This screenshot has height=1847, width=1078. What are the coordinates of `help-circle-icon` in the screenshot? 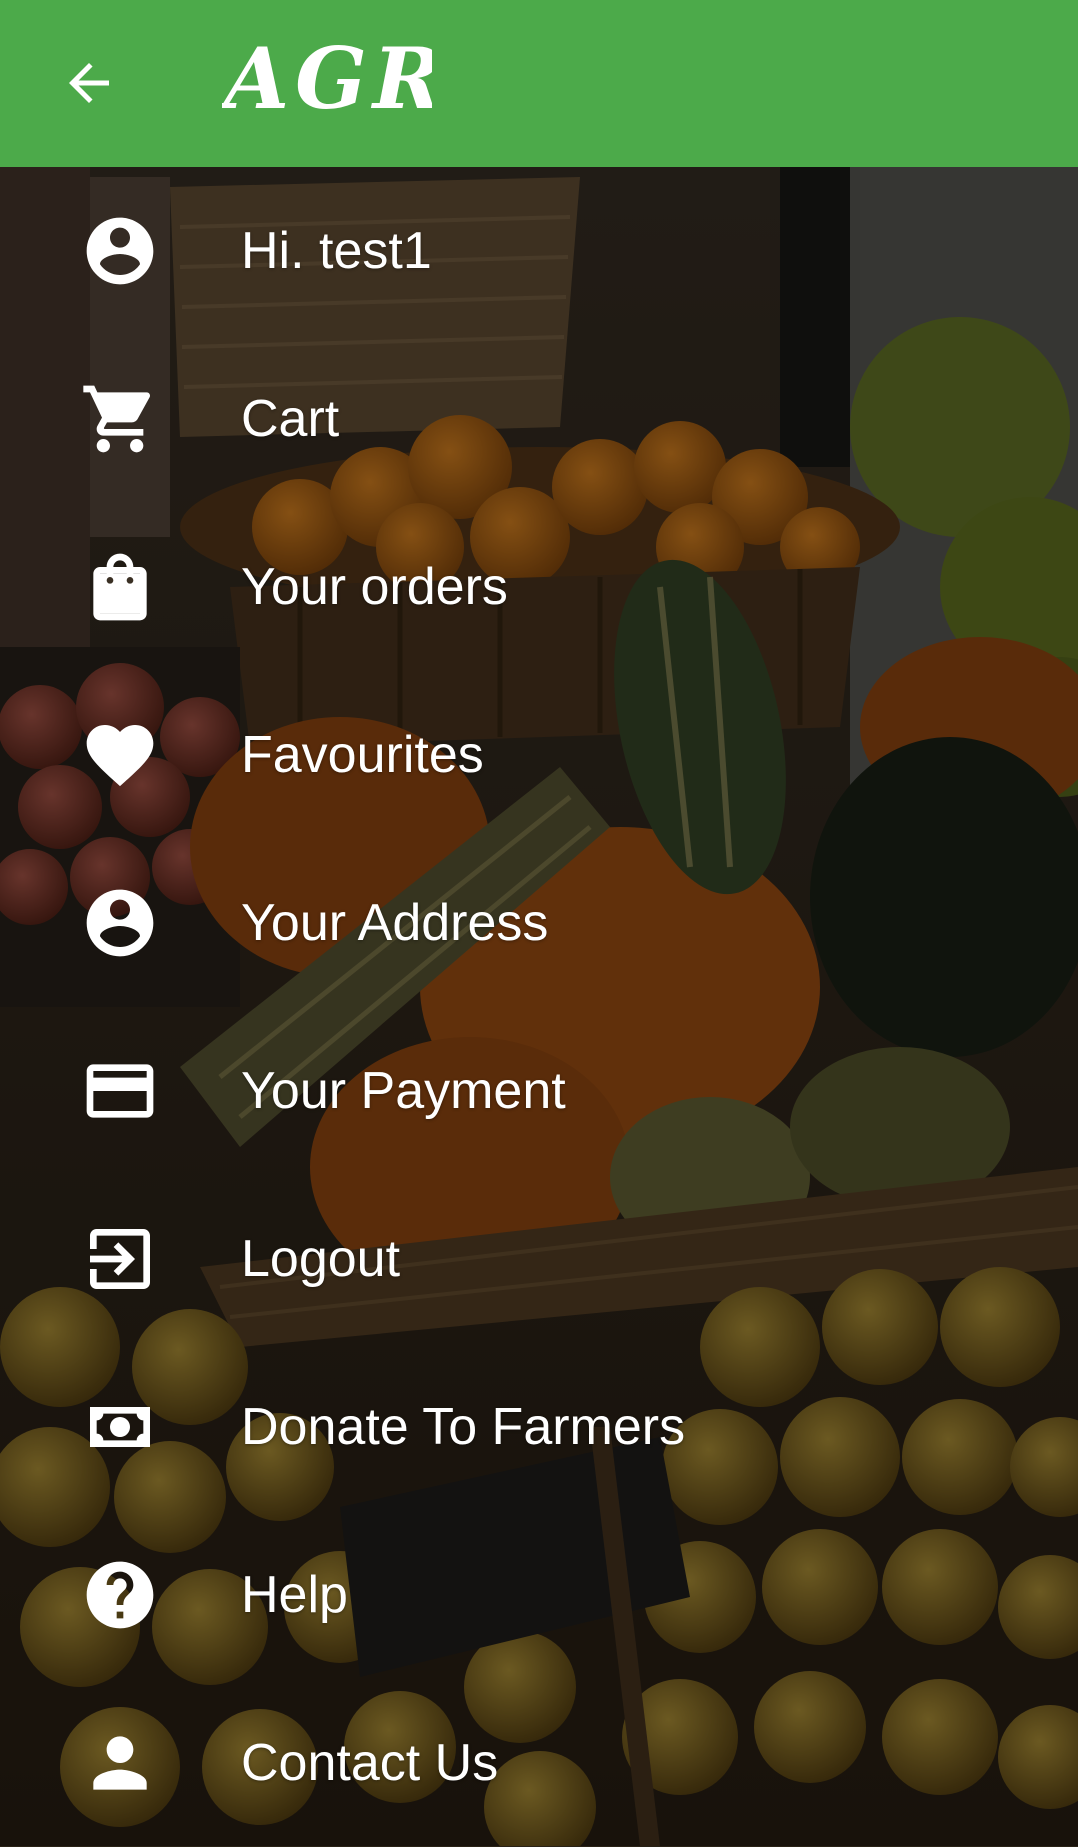 It's located at (120, 1595).